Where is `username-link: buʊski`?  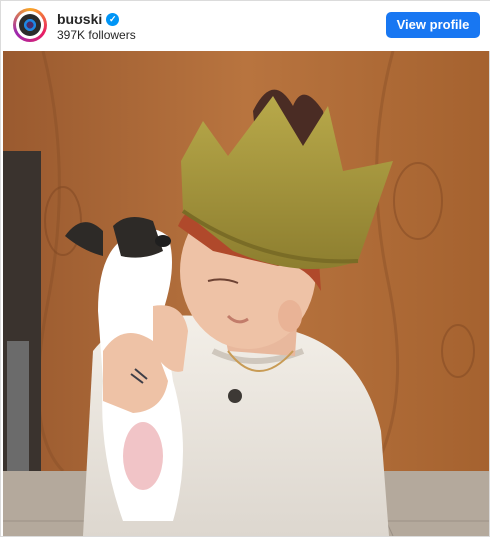 username-link: buʊski is located at coordinates (79, 19).